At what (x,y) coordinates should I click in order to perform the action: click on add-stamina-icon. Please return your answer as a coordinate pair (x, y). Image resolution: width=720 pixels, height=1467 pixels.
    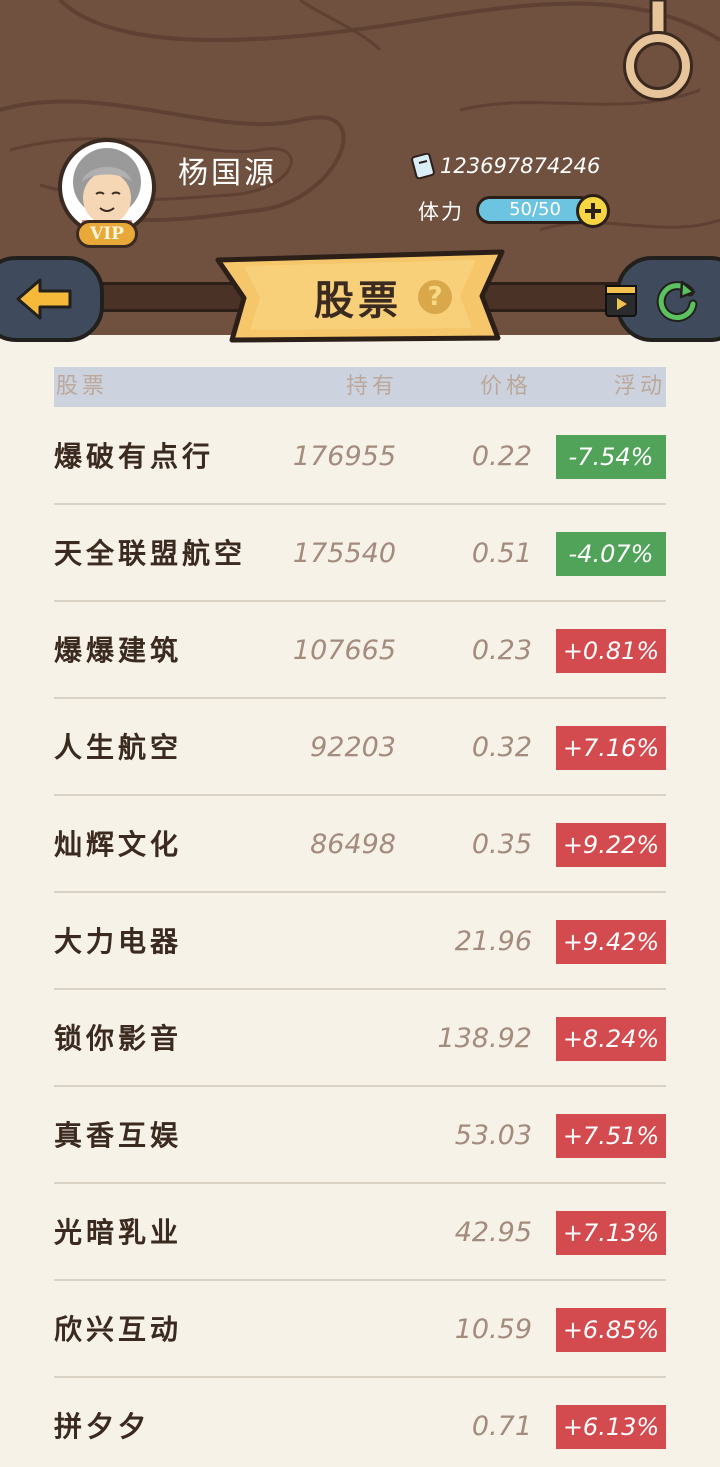
    Looking at the image, I should click on (593, 211).